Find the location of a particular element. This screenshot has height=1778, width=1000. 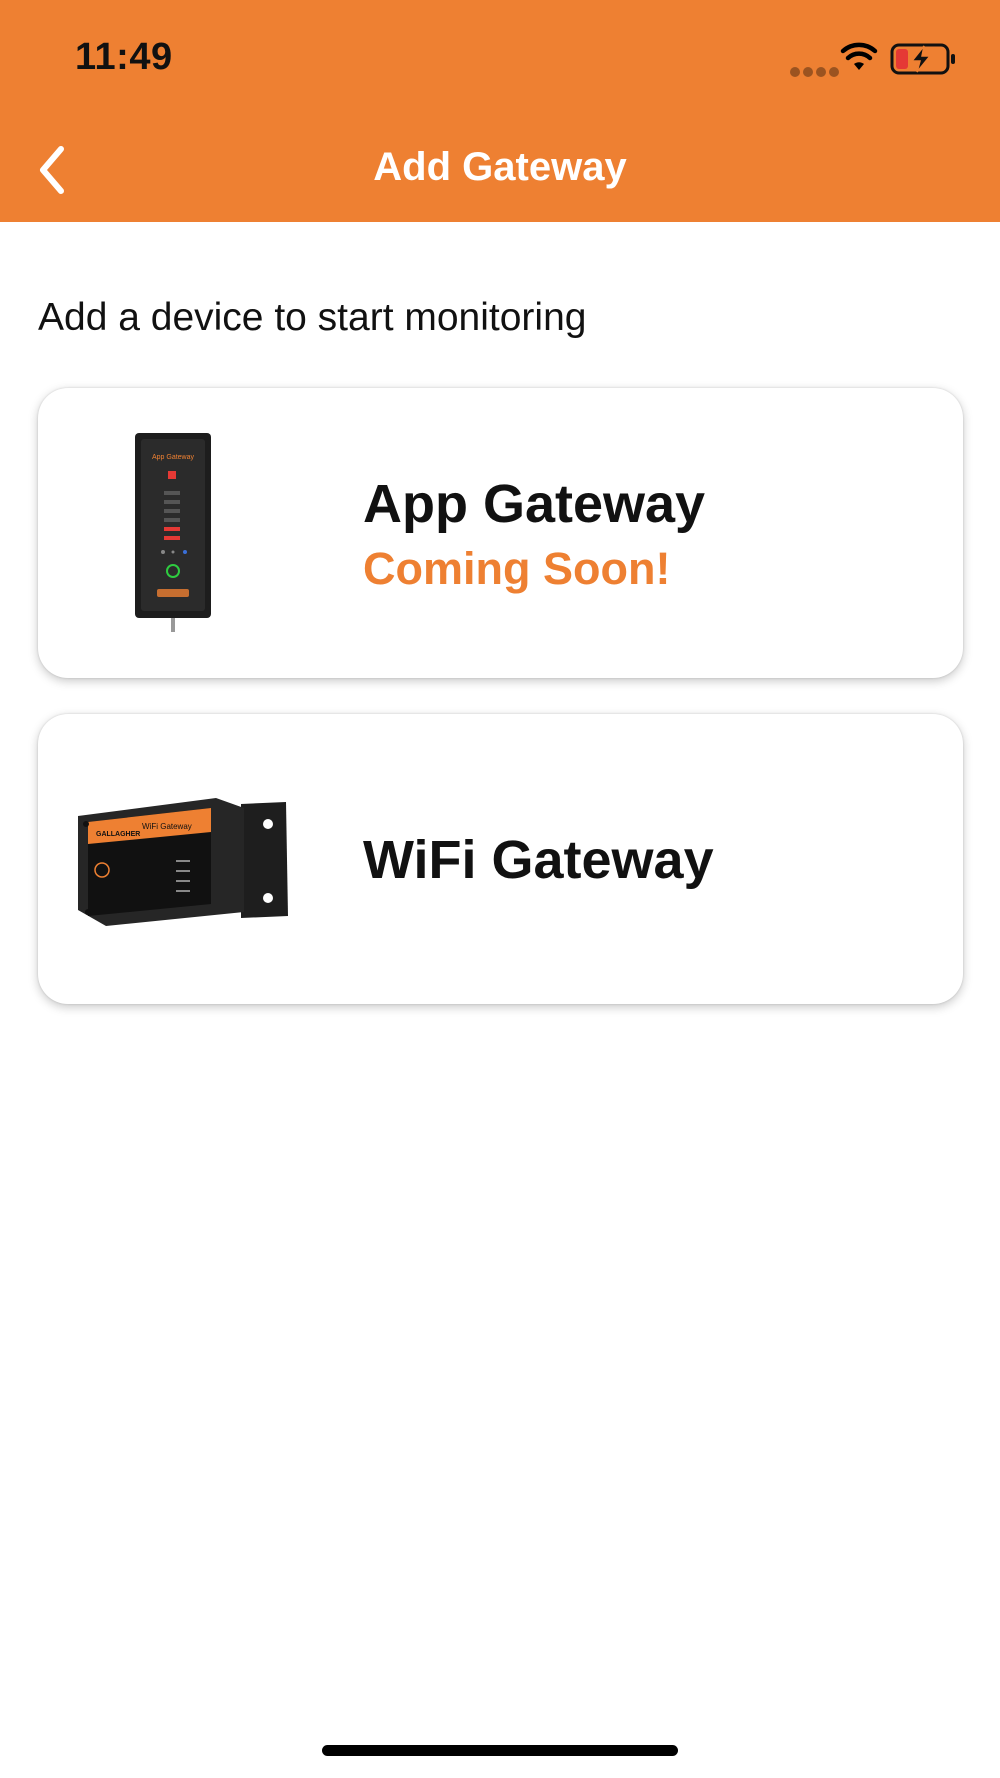

wifi-gateway-device-image: GALLAGHER WiFi Gateway is located at coordinates (183, 862).